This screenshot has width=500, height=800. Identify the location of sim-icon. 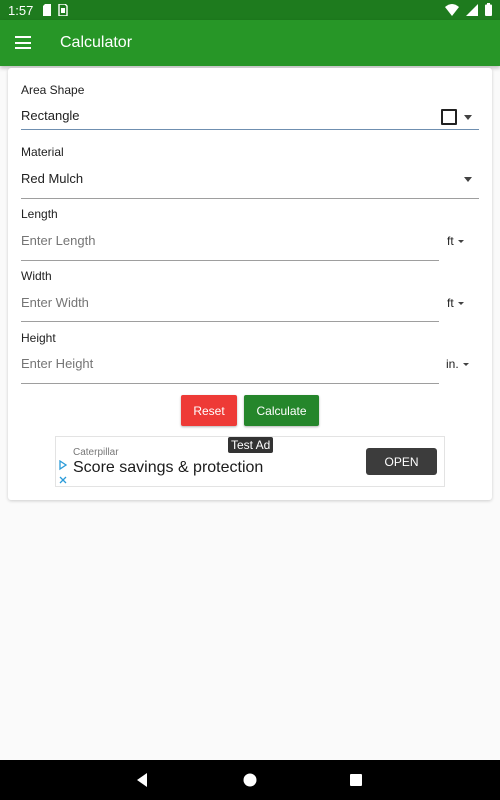
(63, 10).